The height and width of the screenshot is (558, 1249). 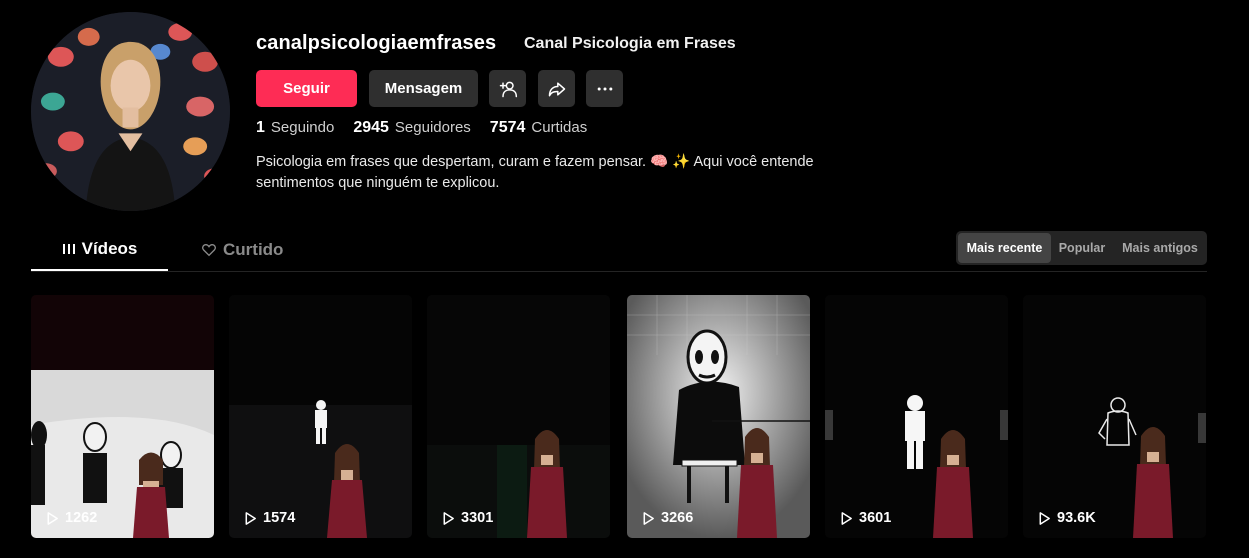 I want to click on likes-stat: 7574 Curtidas, so click(x=538, y=128).